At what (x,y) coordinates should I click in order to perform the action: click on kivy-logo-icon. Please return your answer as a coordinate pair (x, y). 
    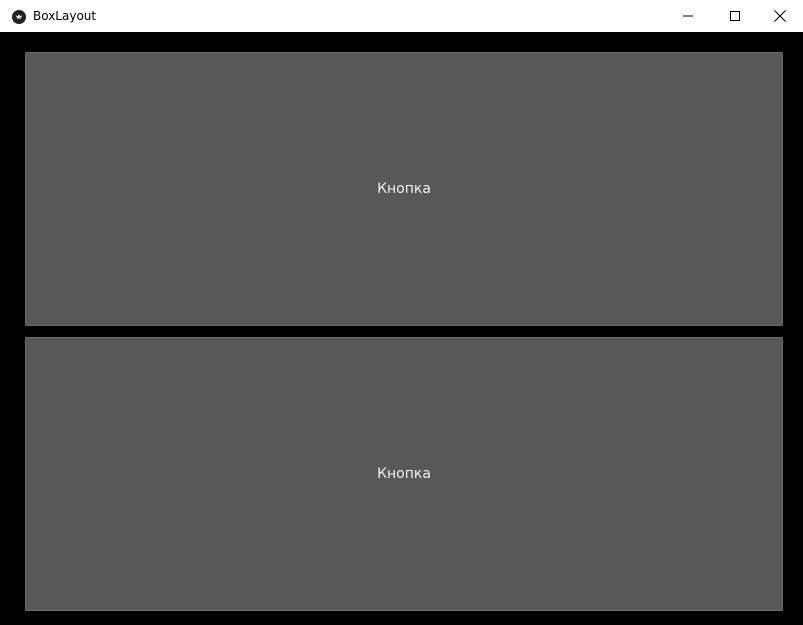
    Looking at the image, I should click on (19, 16).